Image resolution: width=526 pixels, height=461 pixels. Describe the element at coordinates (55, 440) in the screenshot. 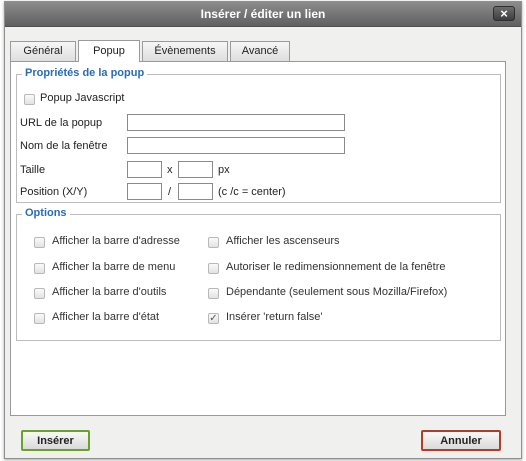

I see `insert-button: Insérer` at that location.